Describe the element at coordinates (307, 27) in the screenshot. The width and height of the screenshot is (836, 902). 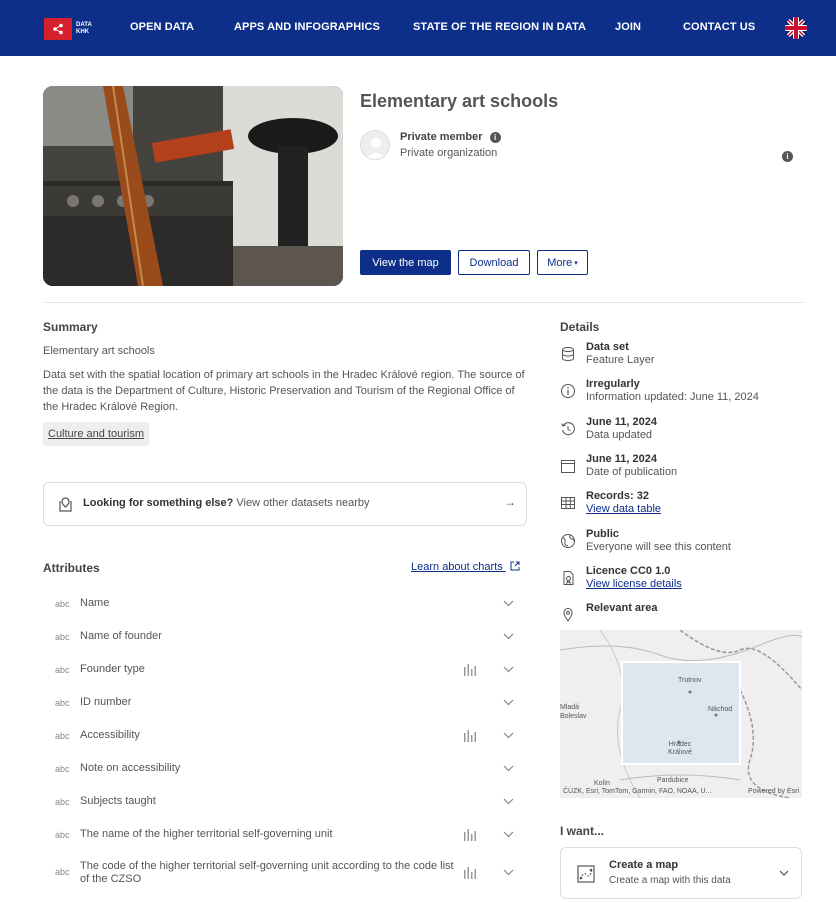
I see `nav-apps-infographics: APPS AND INFOGRAPHICS` at that location.